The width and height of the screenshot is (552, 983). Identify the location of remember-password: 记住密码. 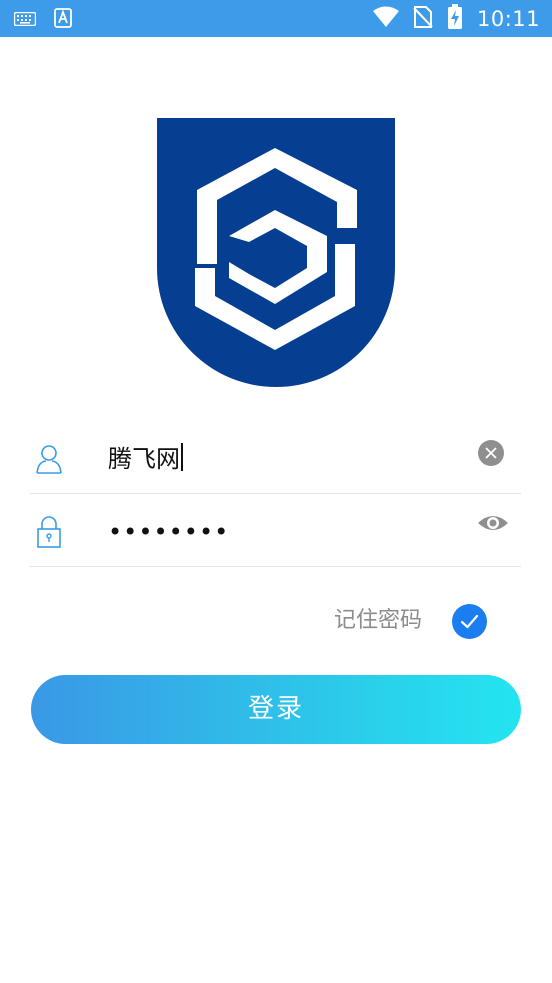
(410, 621).